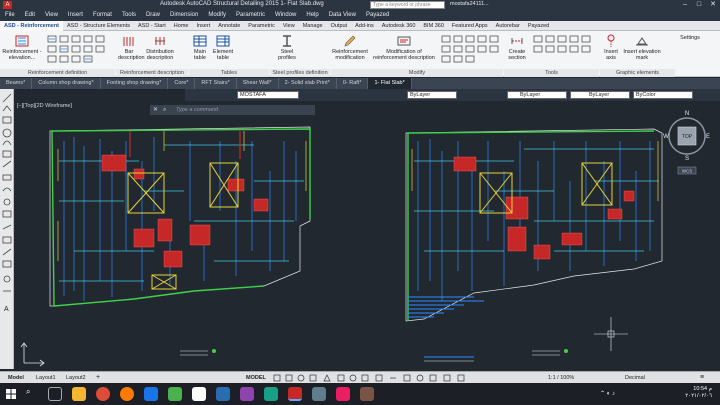  What do you see at coordinates (79, 394) in the screenshot?
I see `file-explorer-icon` at bounding box center [79, 394].